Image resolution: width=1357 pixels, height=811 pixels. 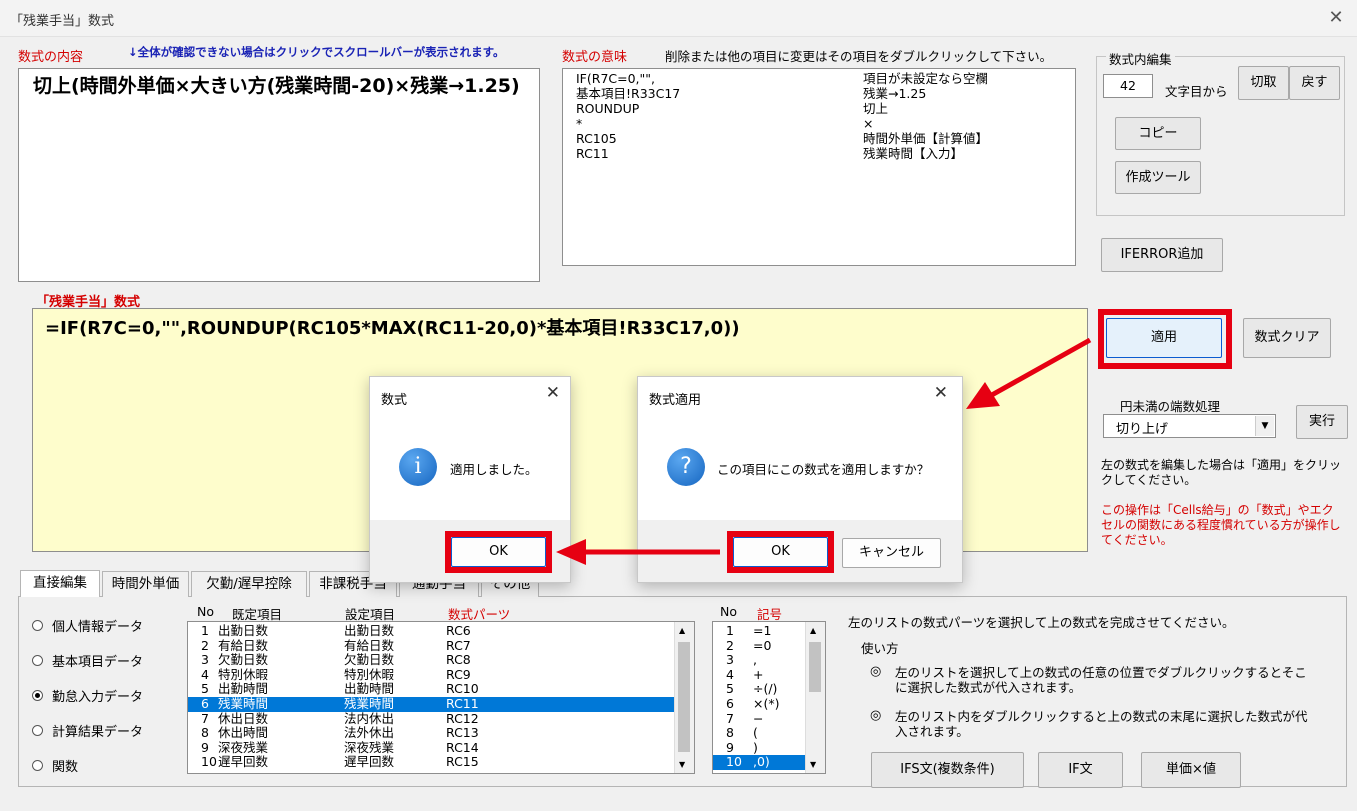 I want to click on arrow-apply-to-confirm, so click(x=1029, y=373).